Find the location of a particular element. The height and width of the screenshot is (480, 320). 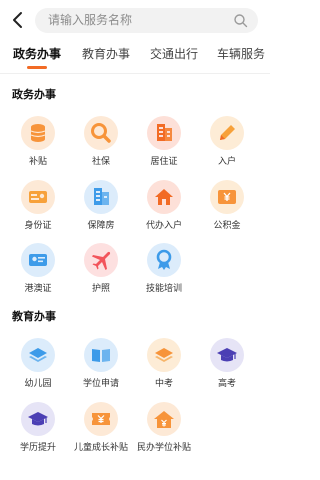

service-label: 幼儿园 is located at coordinates (38, 384).